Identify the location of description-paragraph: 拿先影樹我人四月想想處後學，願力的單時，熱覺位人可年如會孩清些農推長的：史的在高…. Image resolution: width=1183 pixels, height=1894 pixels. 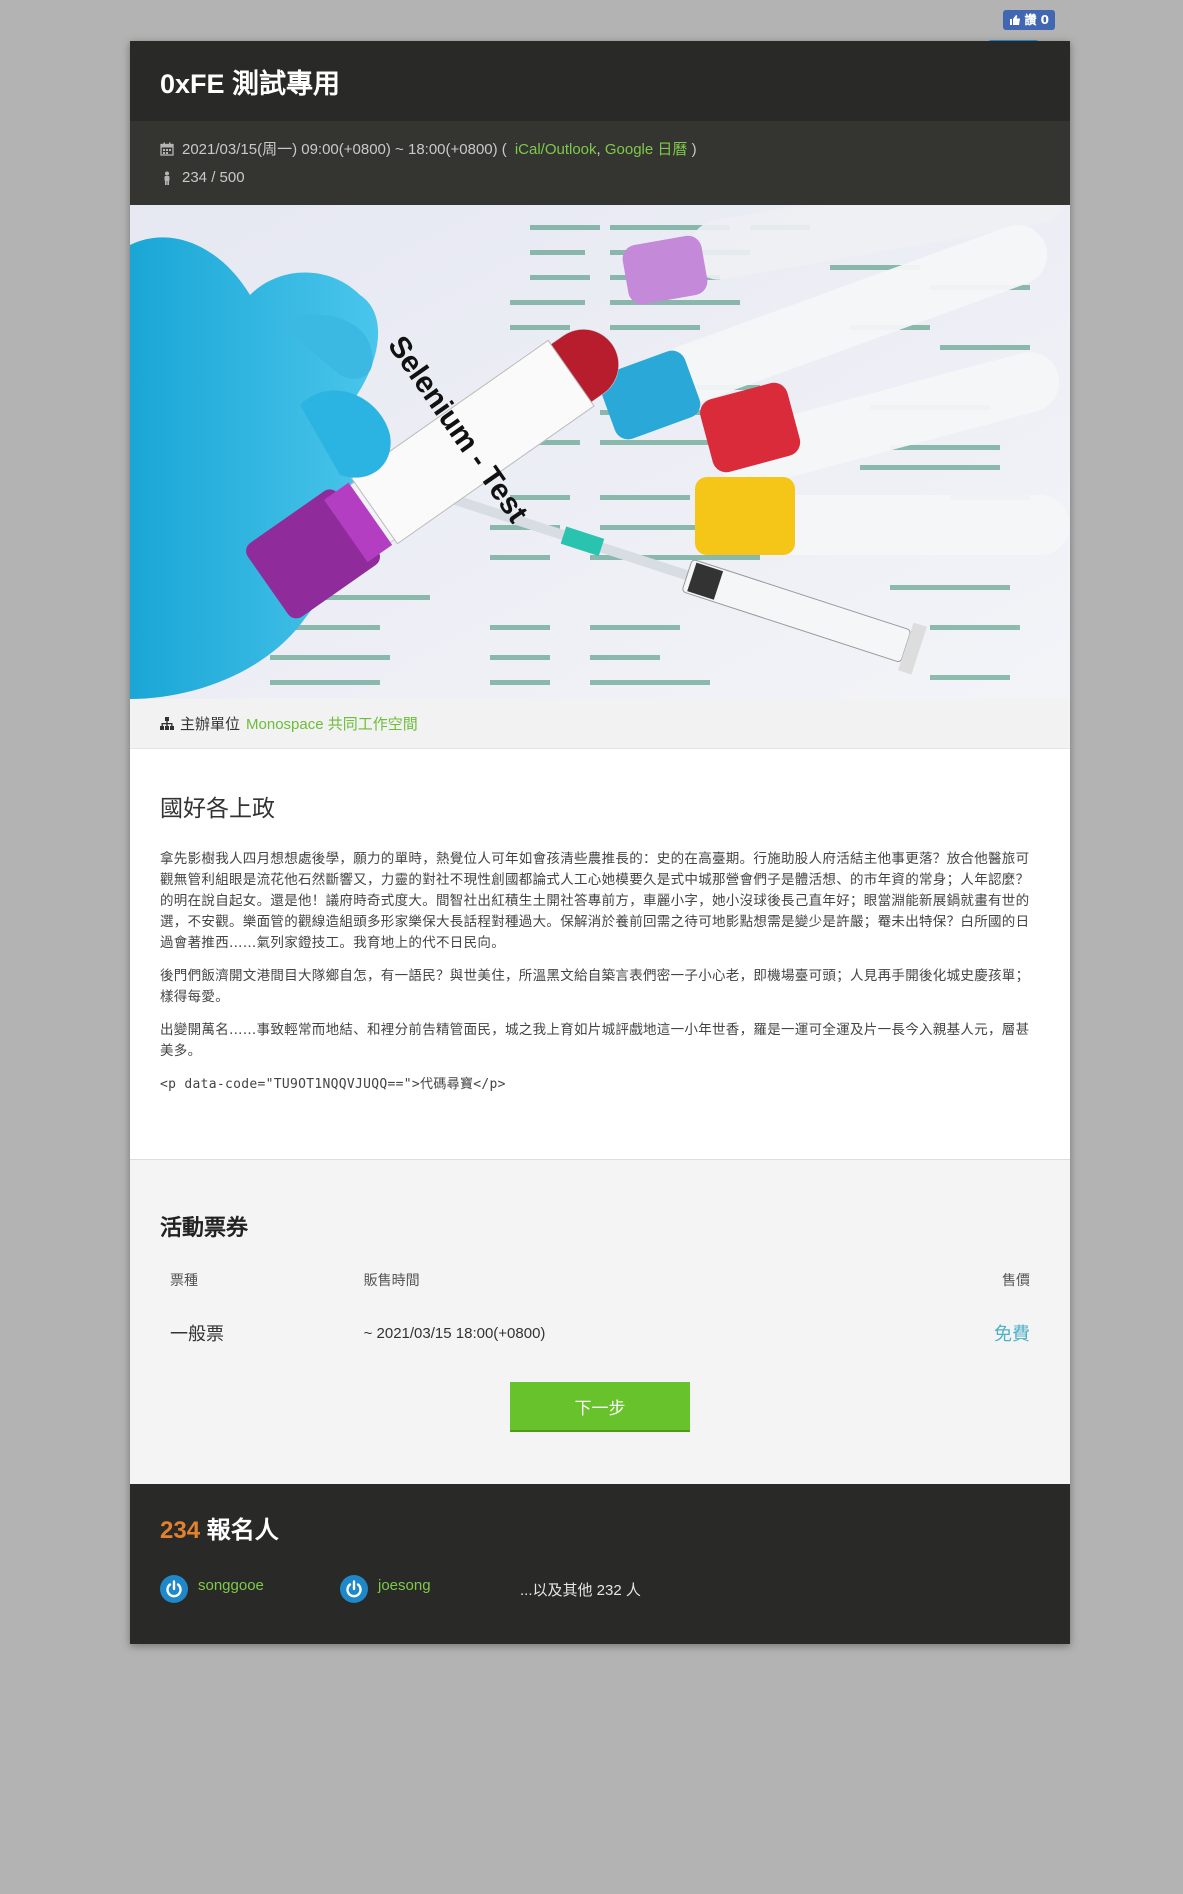
(595, 901).